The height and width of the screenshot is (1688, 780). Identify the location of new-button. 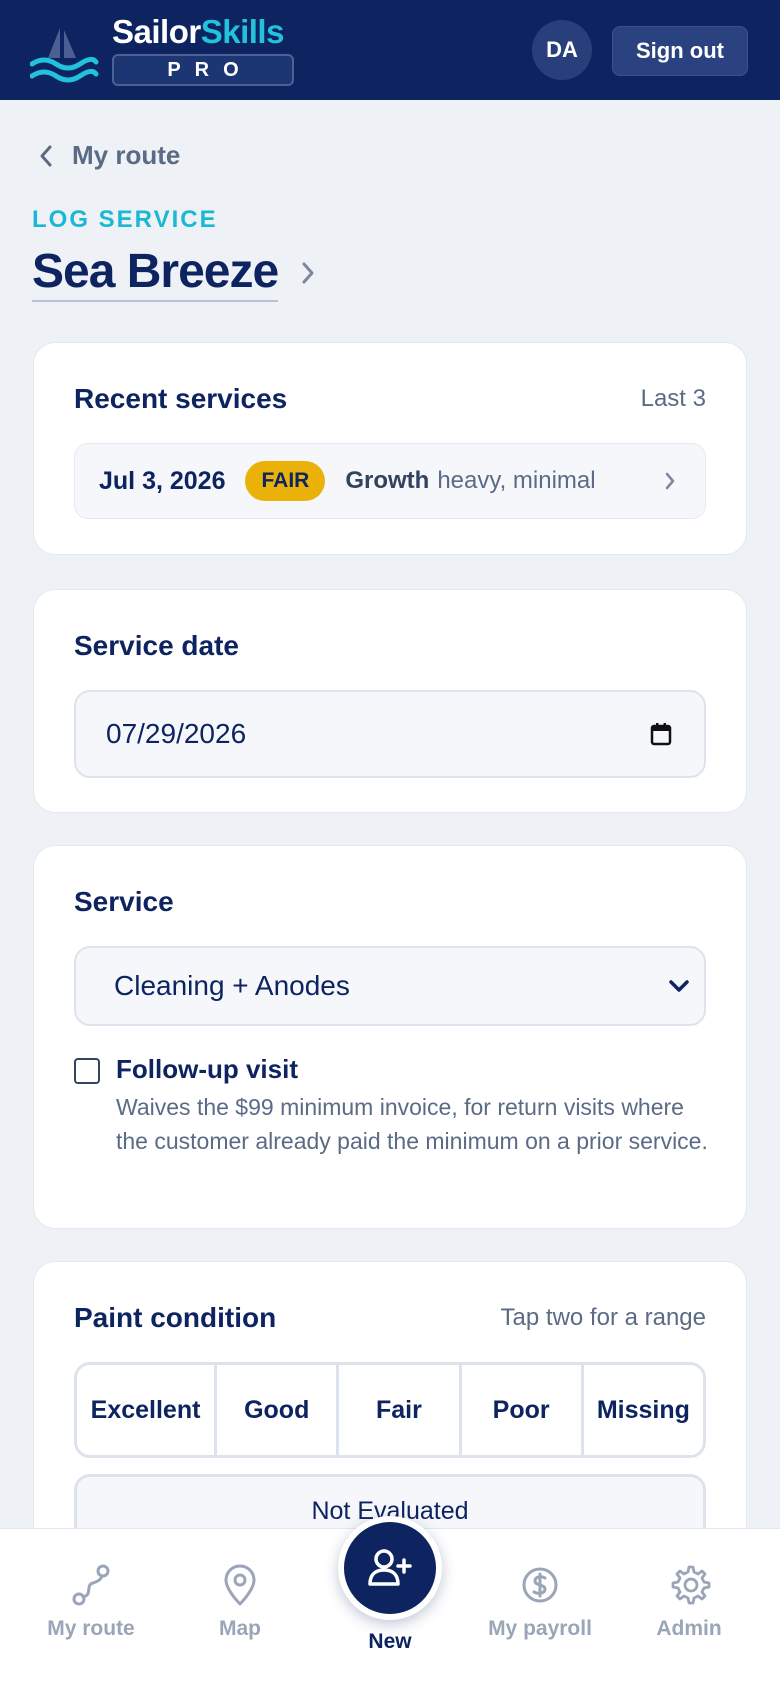
(390, 1568).